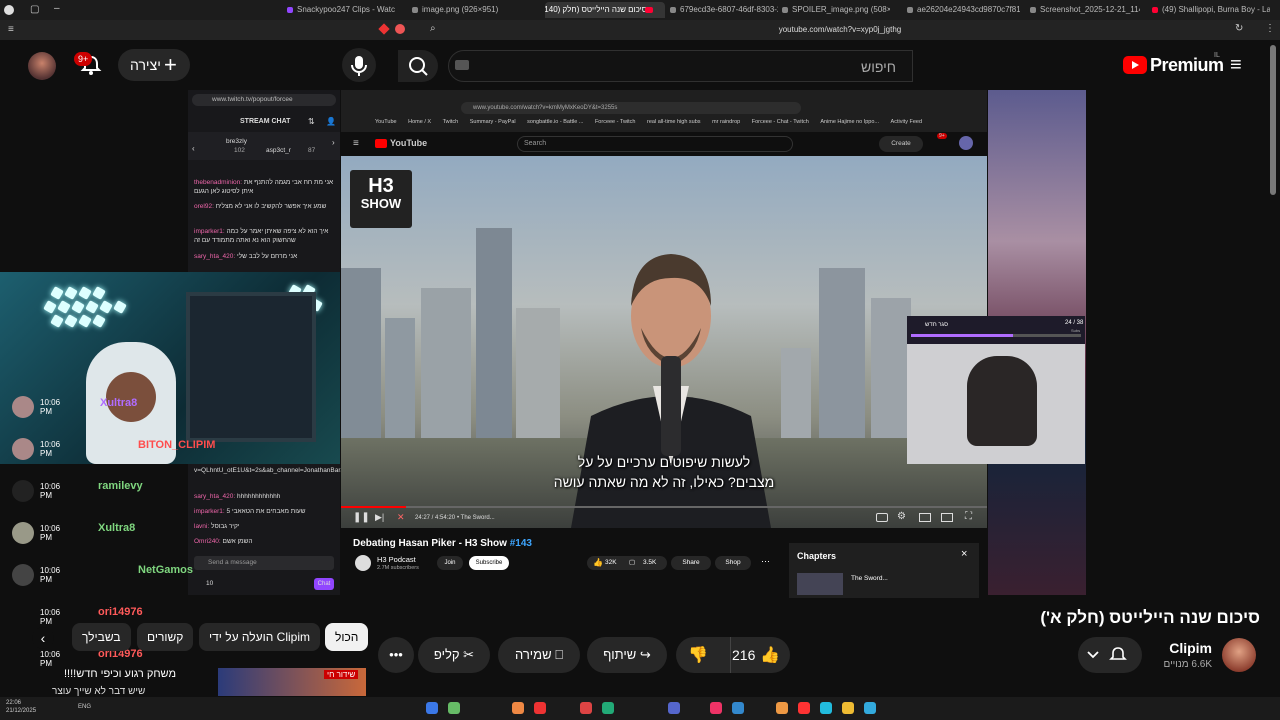 The width and height of the screenshot is (1280, 720). Describe the element at coordinates (259, 637) in the screenshot. I see `chip-uploaded-by: הועלה על ידי Clipim` at that location.